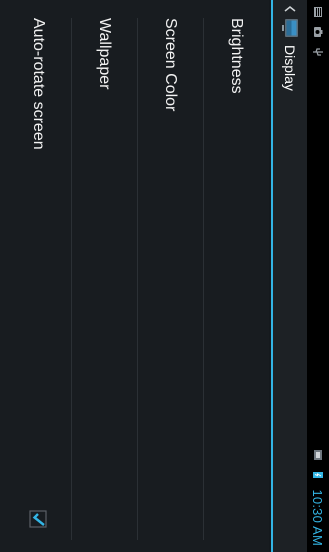  I want to click on display-settings-icon, so click(290, 28).